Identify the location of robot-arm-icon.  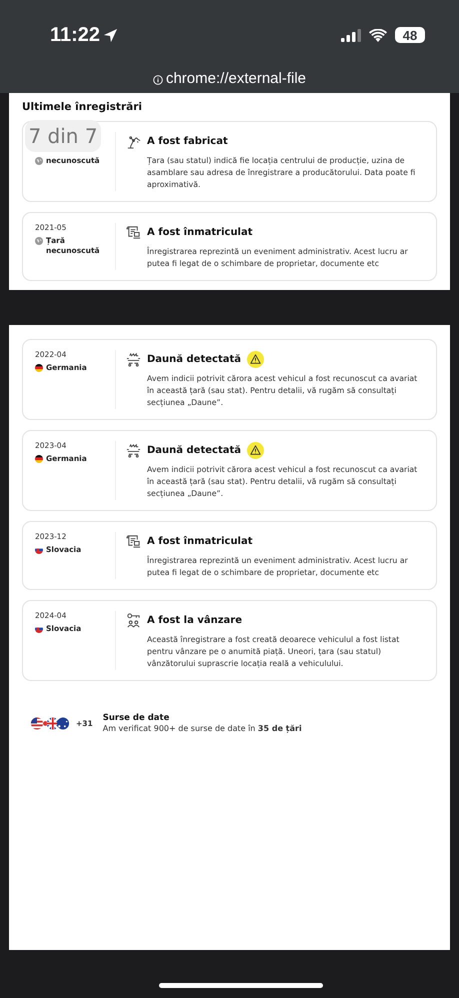
(133, 141).